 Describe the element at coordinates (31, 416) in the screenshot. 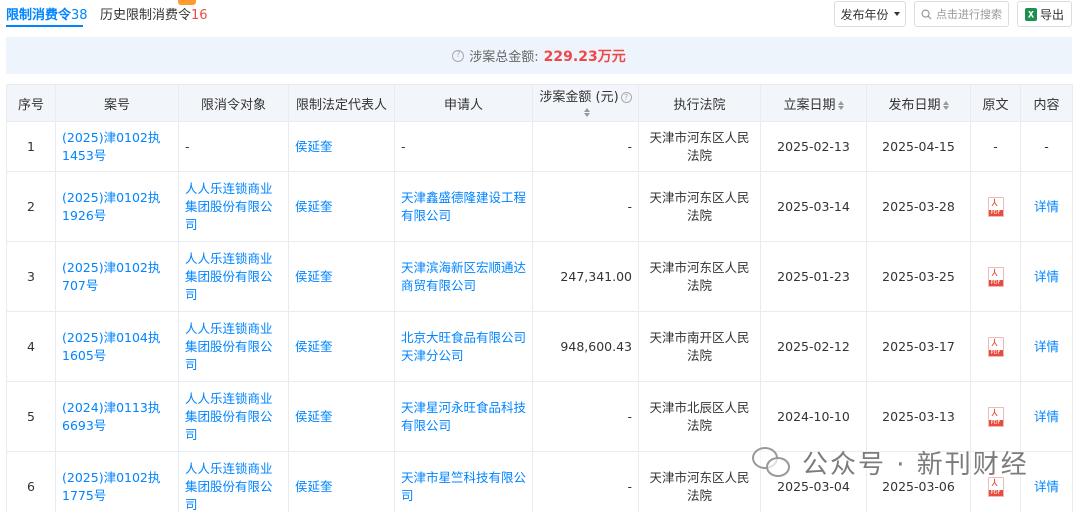

I see `cell-index: 5` at that location.